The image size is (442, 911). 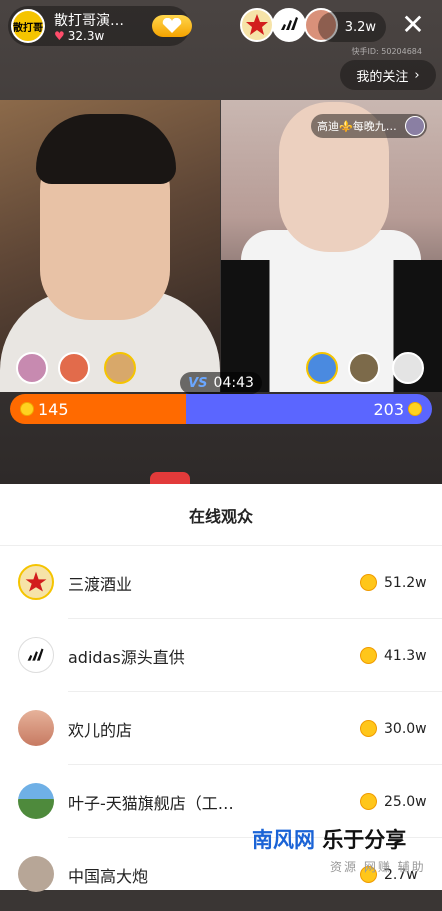 I want to click on chevron-right-icon: ›, so click(x=417, y=75).